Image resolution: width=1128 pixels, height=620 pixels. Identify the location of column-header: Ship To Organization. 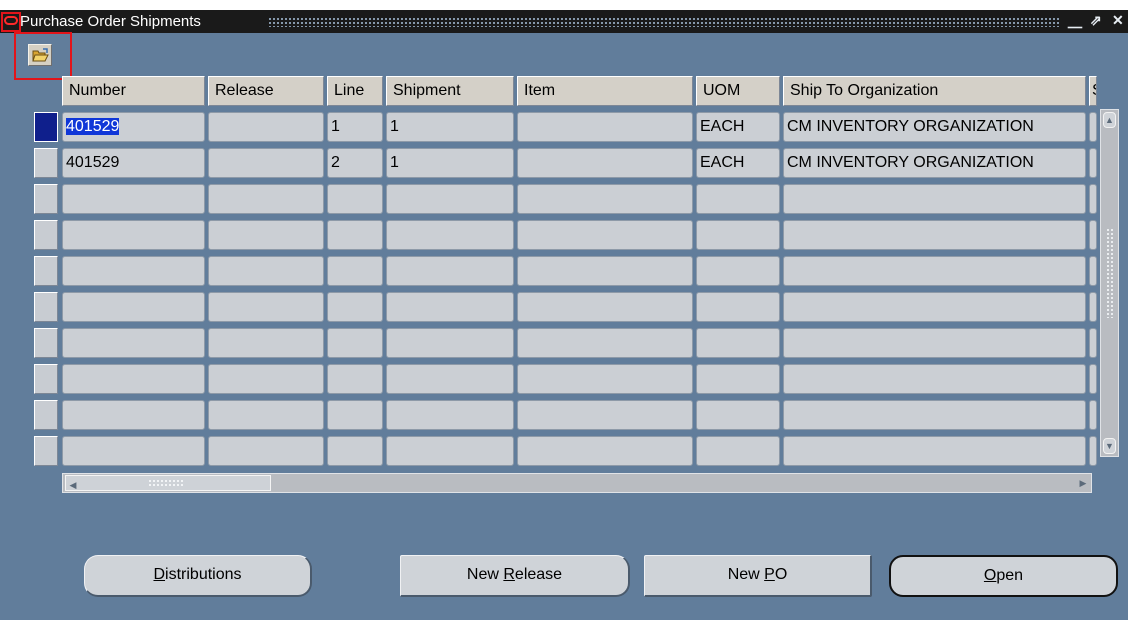
(934, 91).